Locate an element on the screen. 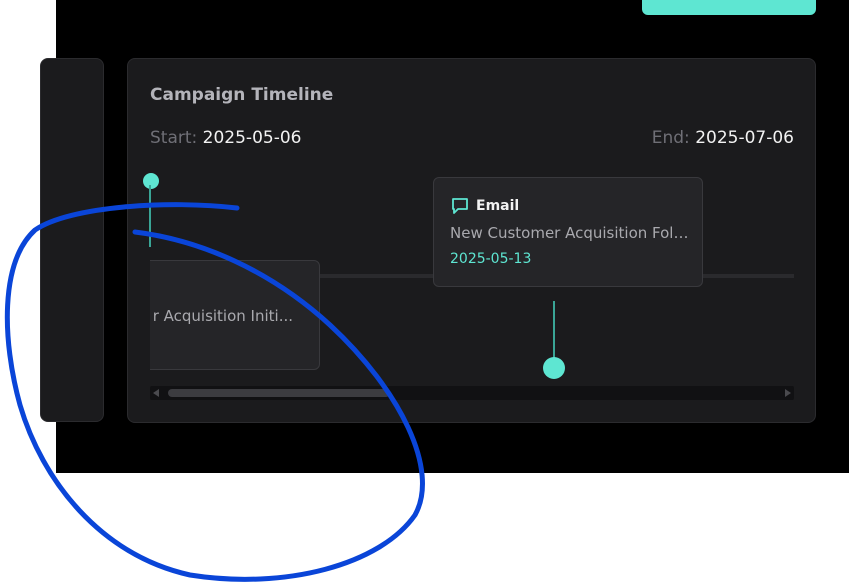  event-type: Email is located at coordinates (498, 206).